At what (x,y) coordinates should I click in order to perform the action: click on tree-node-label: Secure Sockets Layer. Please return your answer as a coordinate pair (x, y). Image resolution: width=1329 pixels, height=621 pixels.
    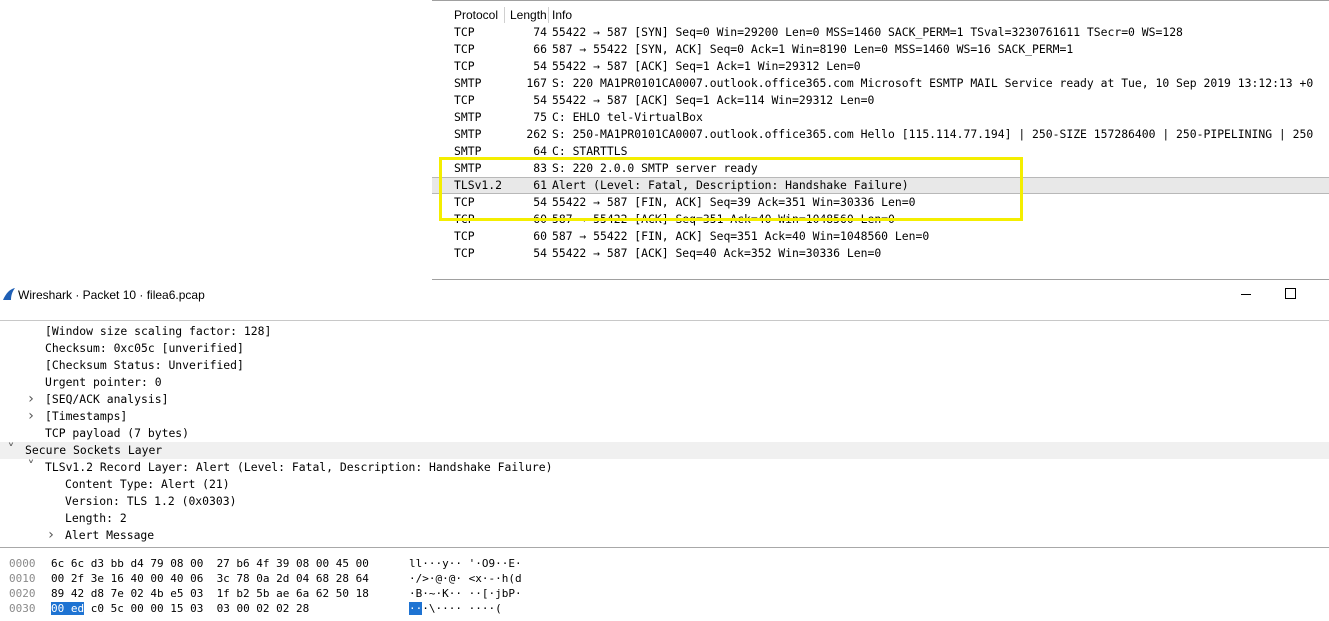
    Looking at the image, I should click on (94, 450).